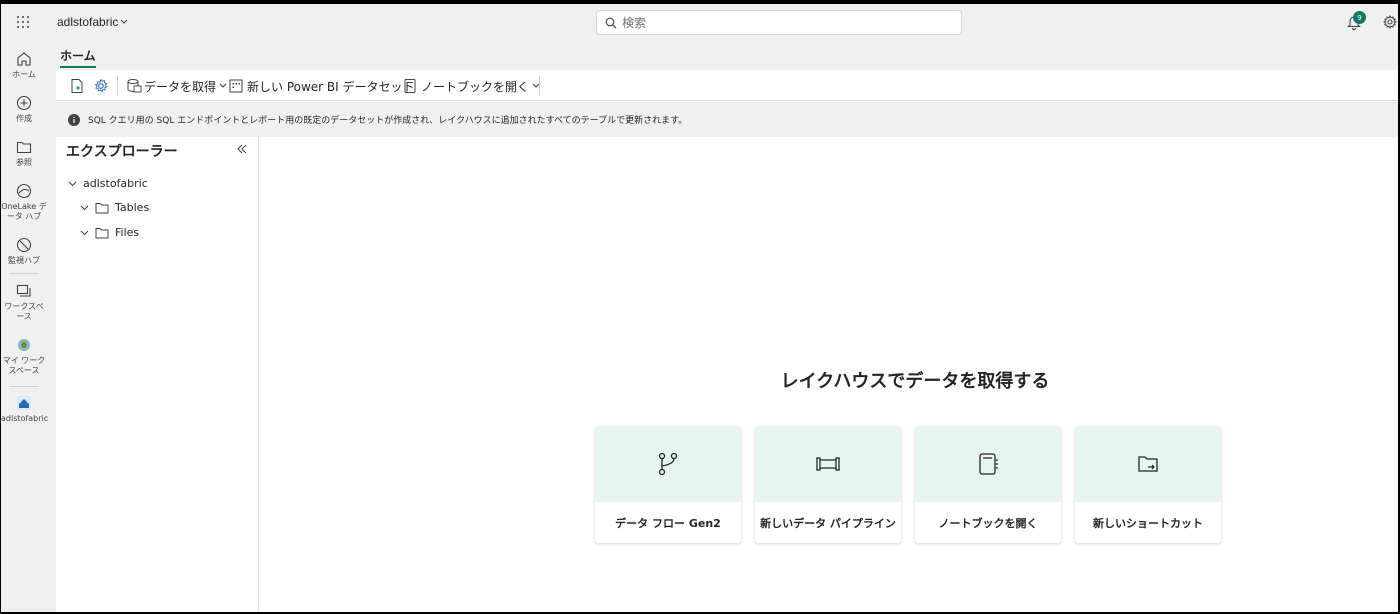 Image resolution: width=1400 pixels, height=614 pixels. I want to click on tab-home: ホーム, so click(78, 57).